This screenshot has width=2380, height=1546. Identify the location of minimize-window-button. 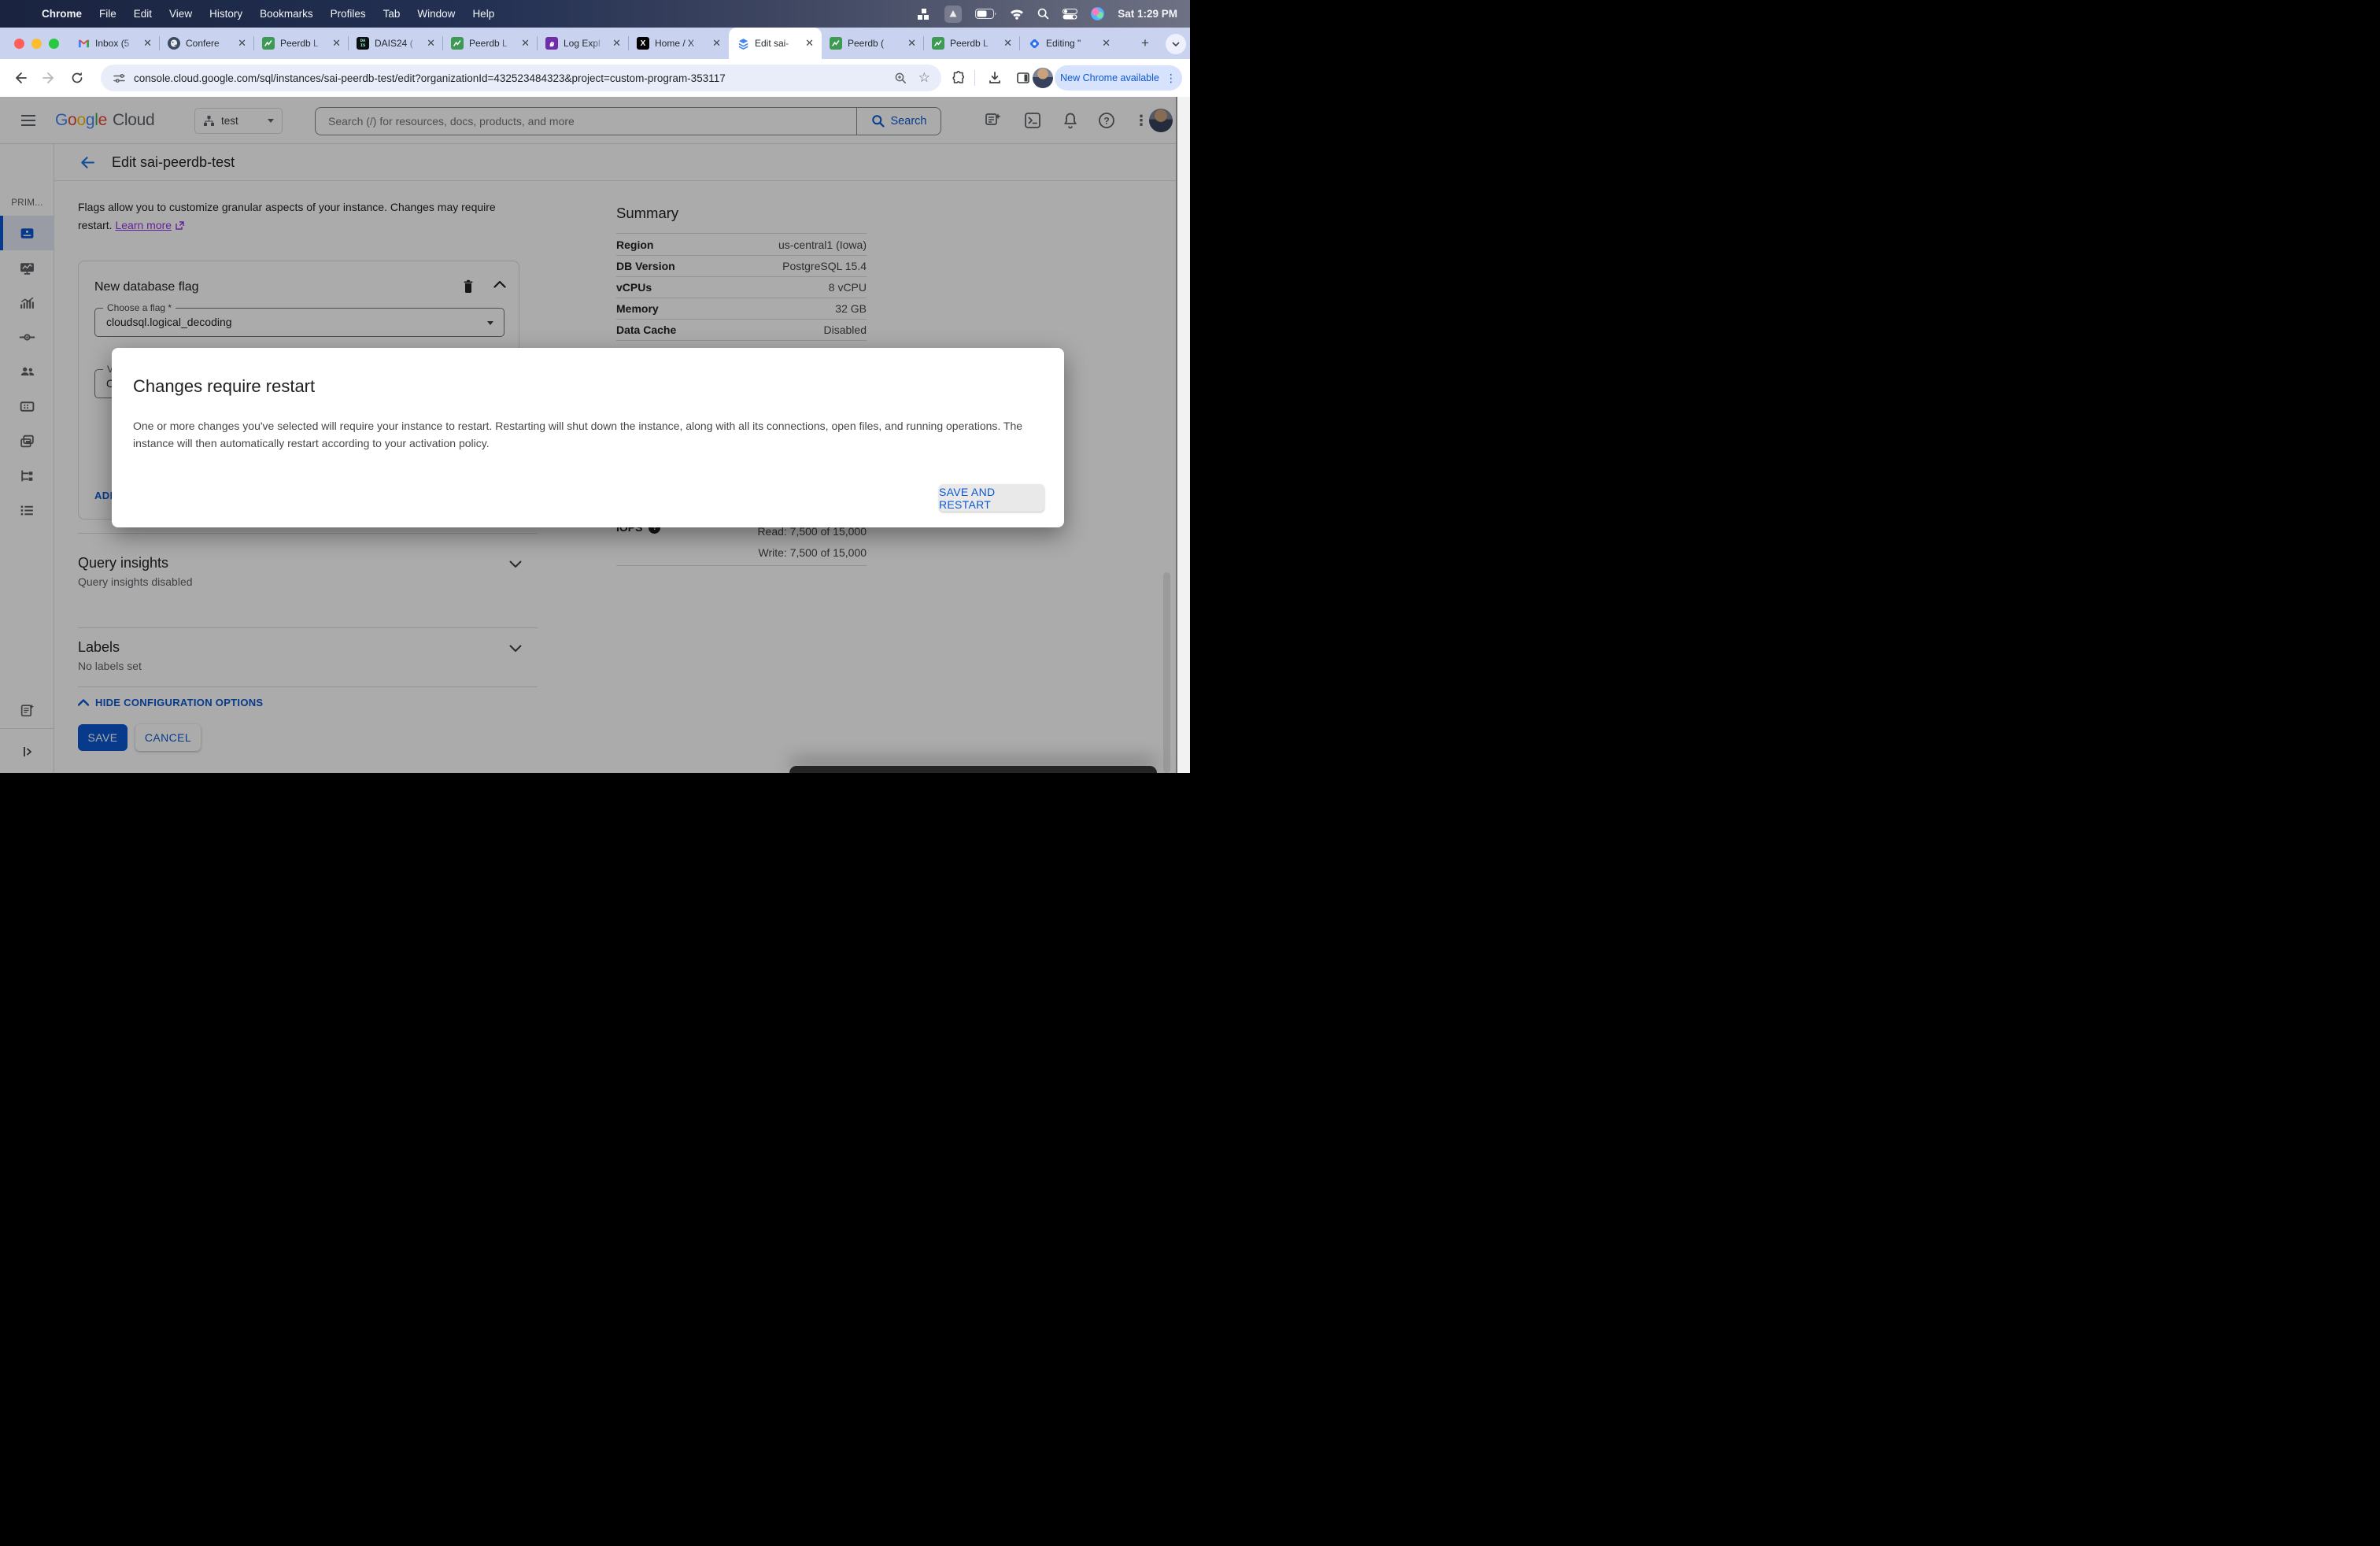
(36, 44).